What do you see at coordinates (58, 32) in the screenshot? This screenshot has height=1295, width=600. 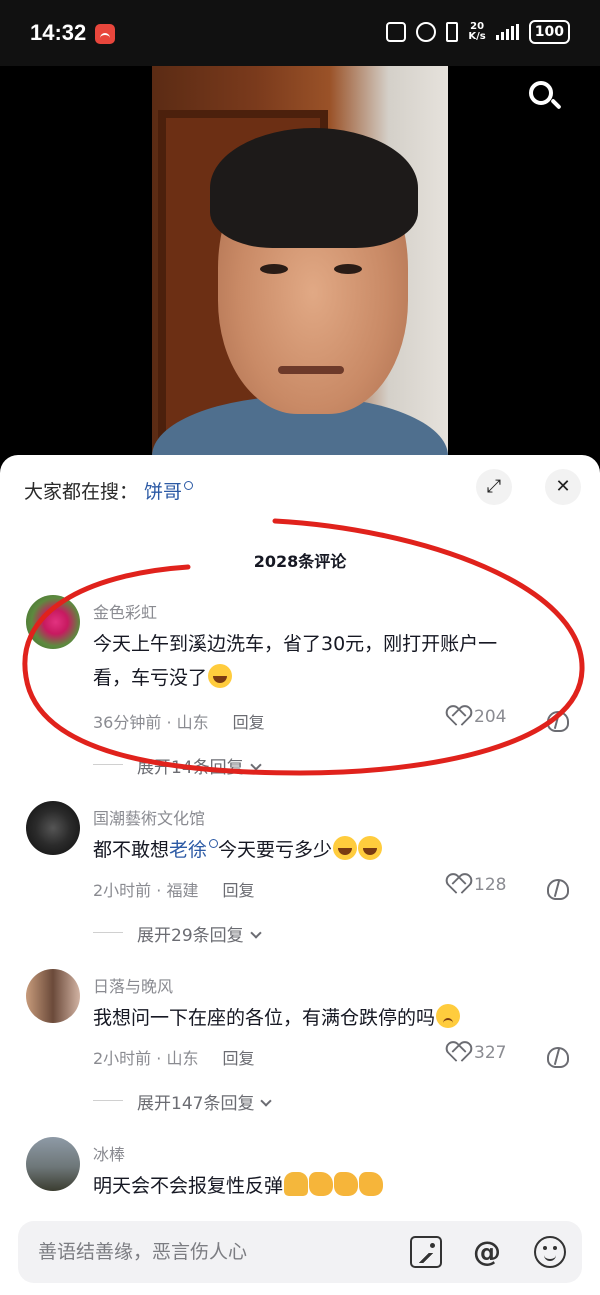 I see `status-time: 14:32` at bounding box center [58, 32].